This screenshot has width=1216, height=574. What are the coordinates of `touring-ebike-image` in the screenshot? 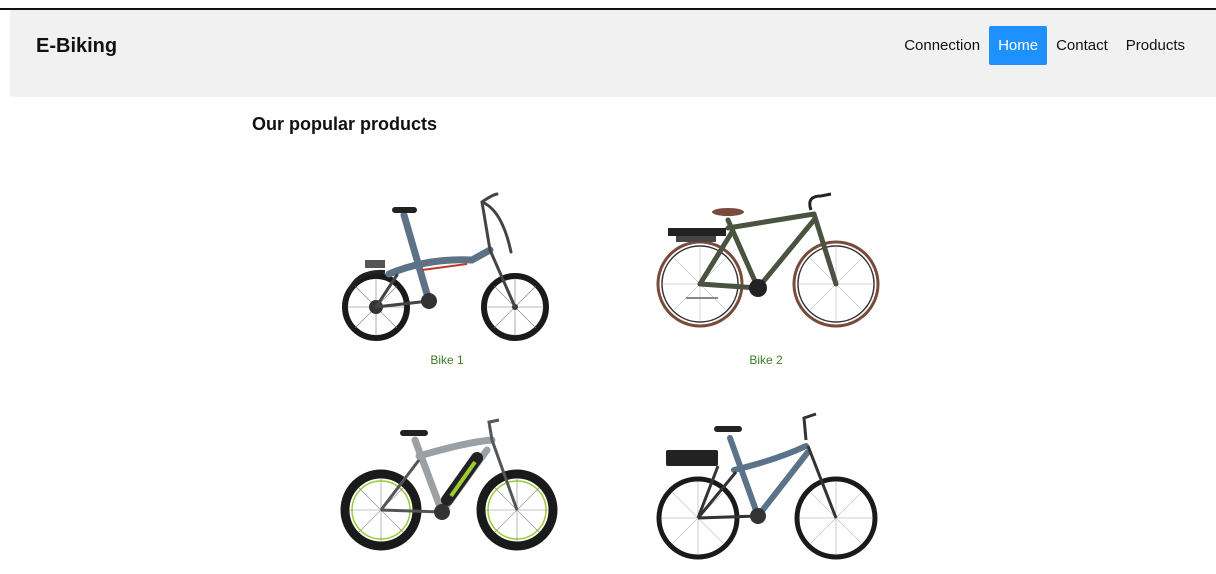 It's located at (766, 485).